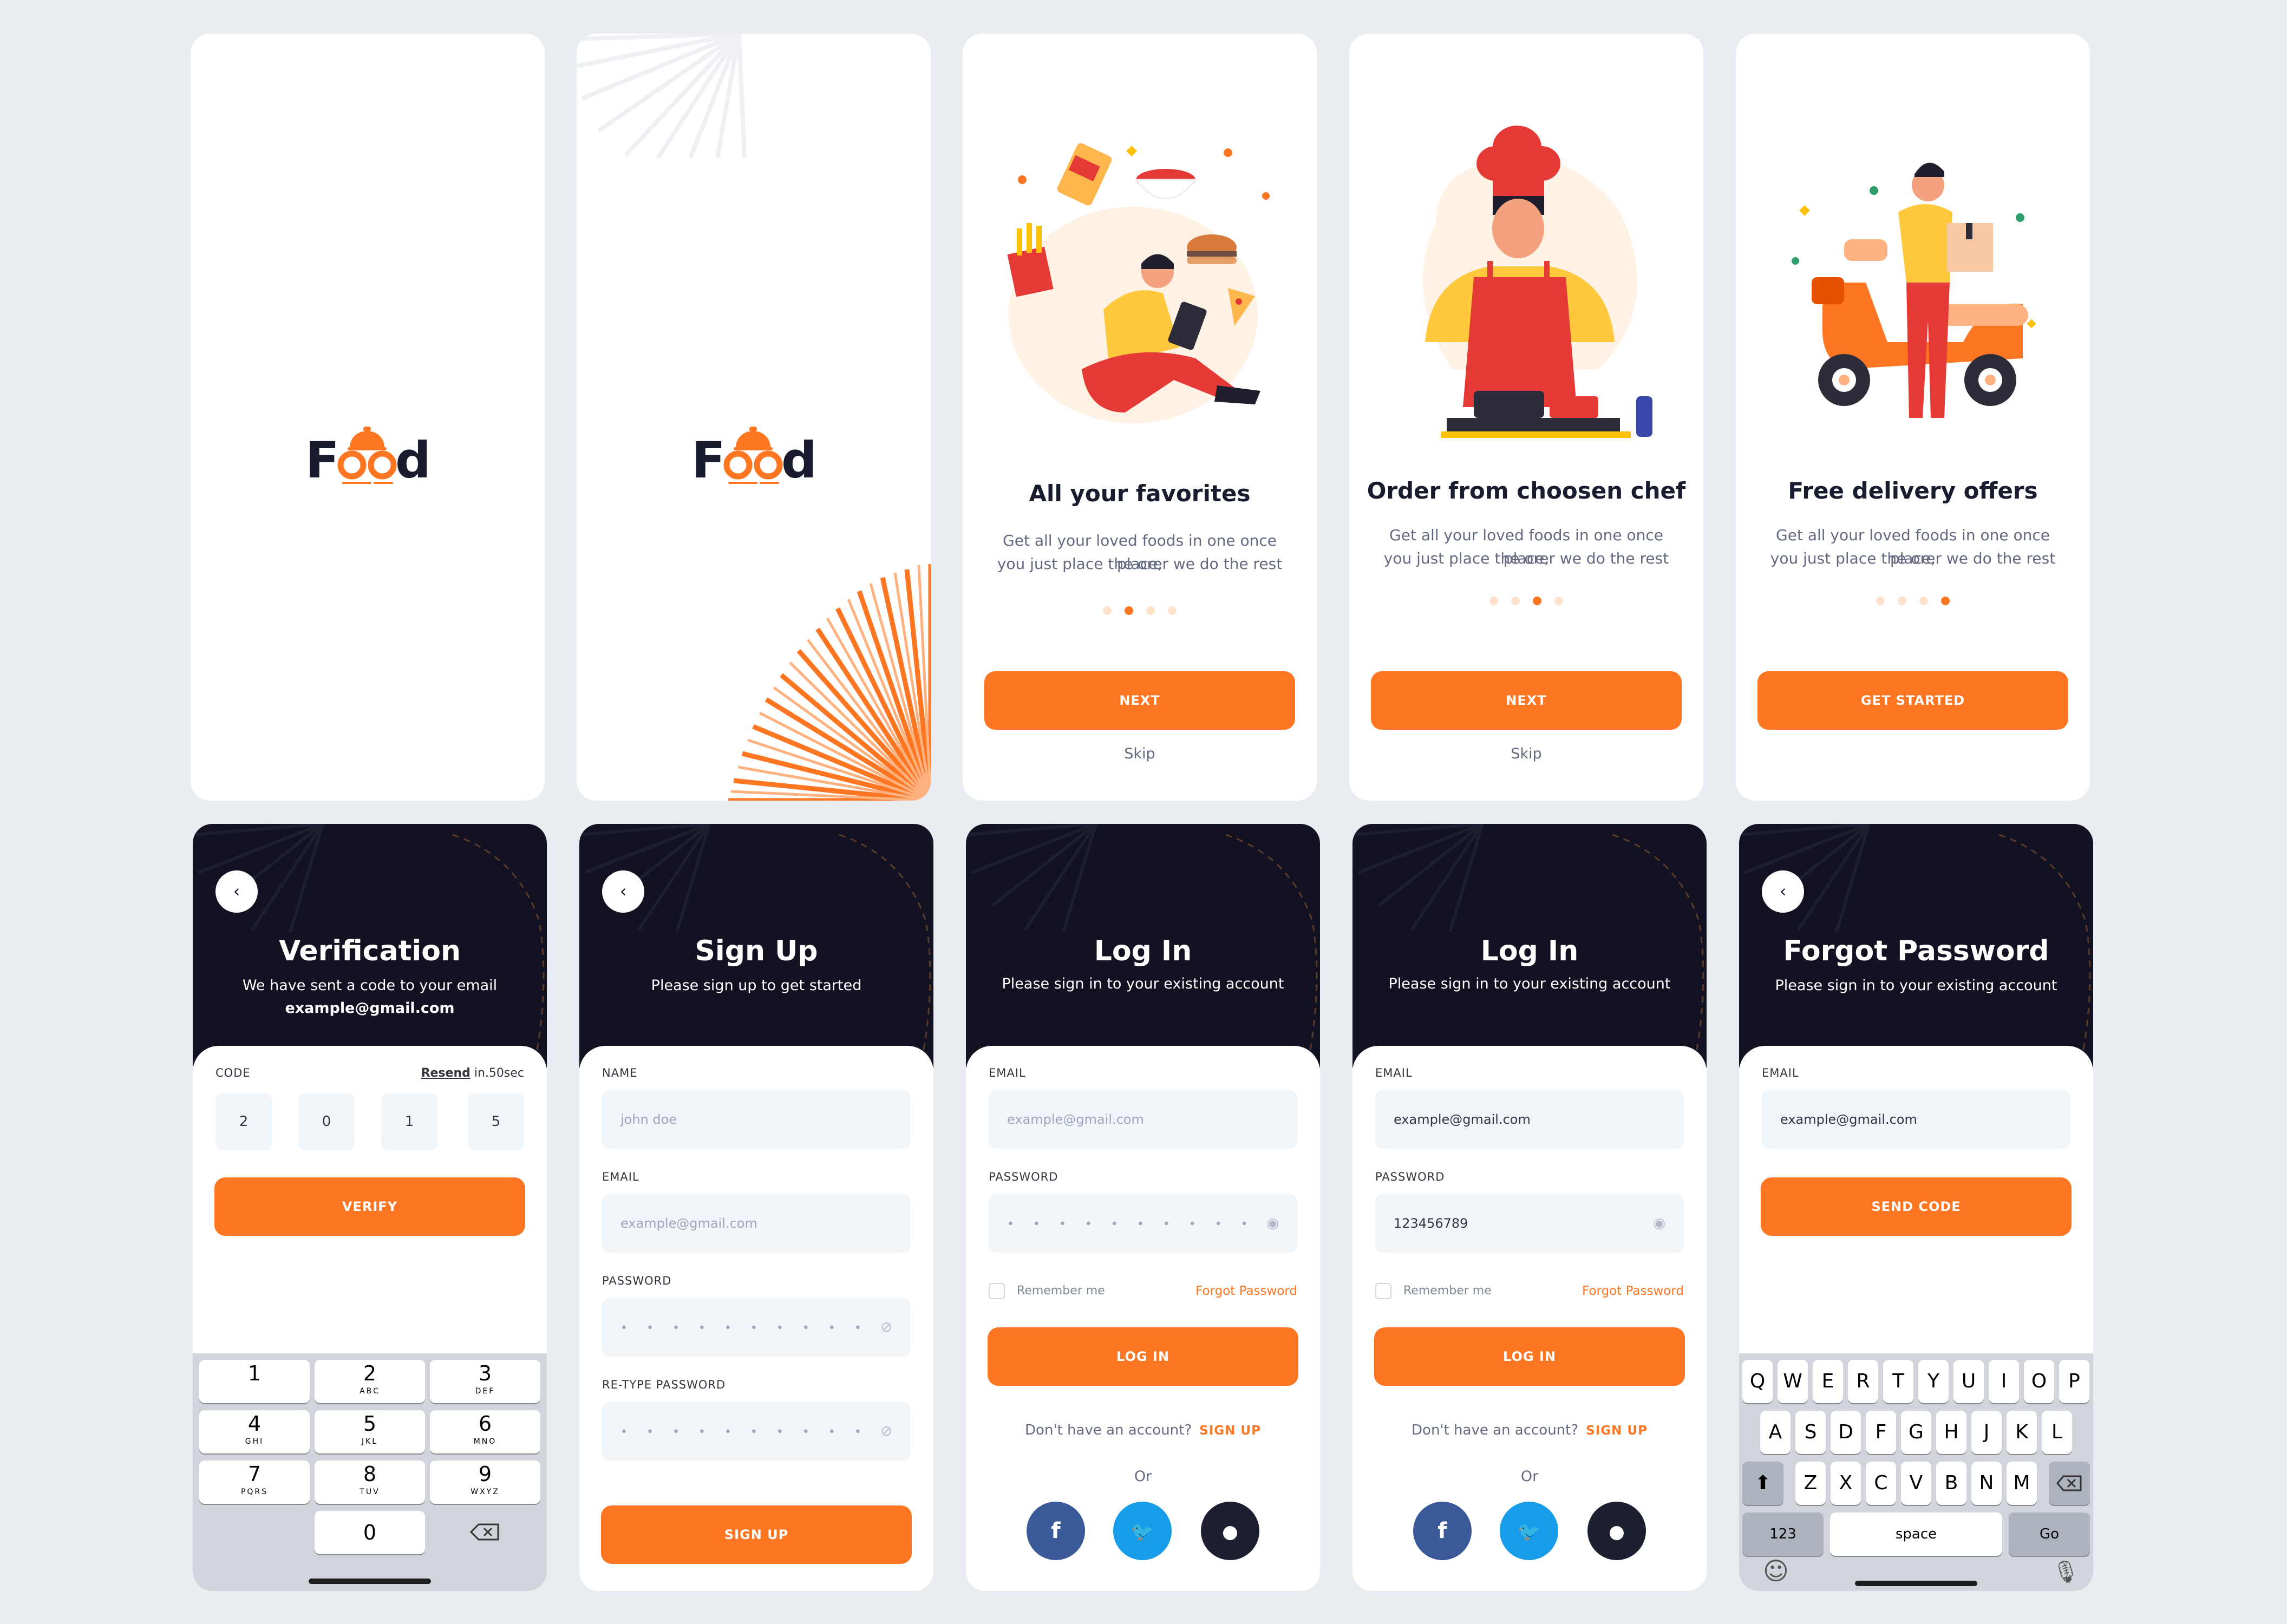 Image resolution: width=2287 pixels, height=1624 pixels. Describe the element at coordinates (1846, 1483) in the screenshot. I see `key: X` at that location.